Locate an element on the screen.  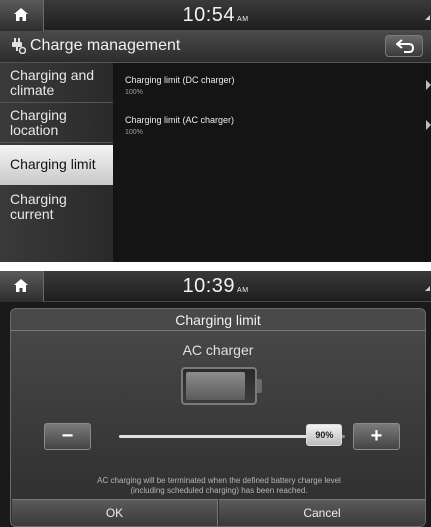
sidebar-item-label: Charging and climate is located at coordinates (52, 82).